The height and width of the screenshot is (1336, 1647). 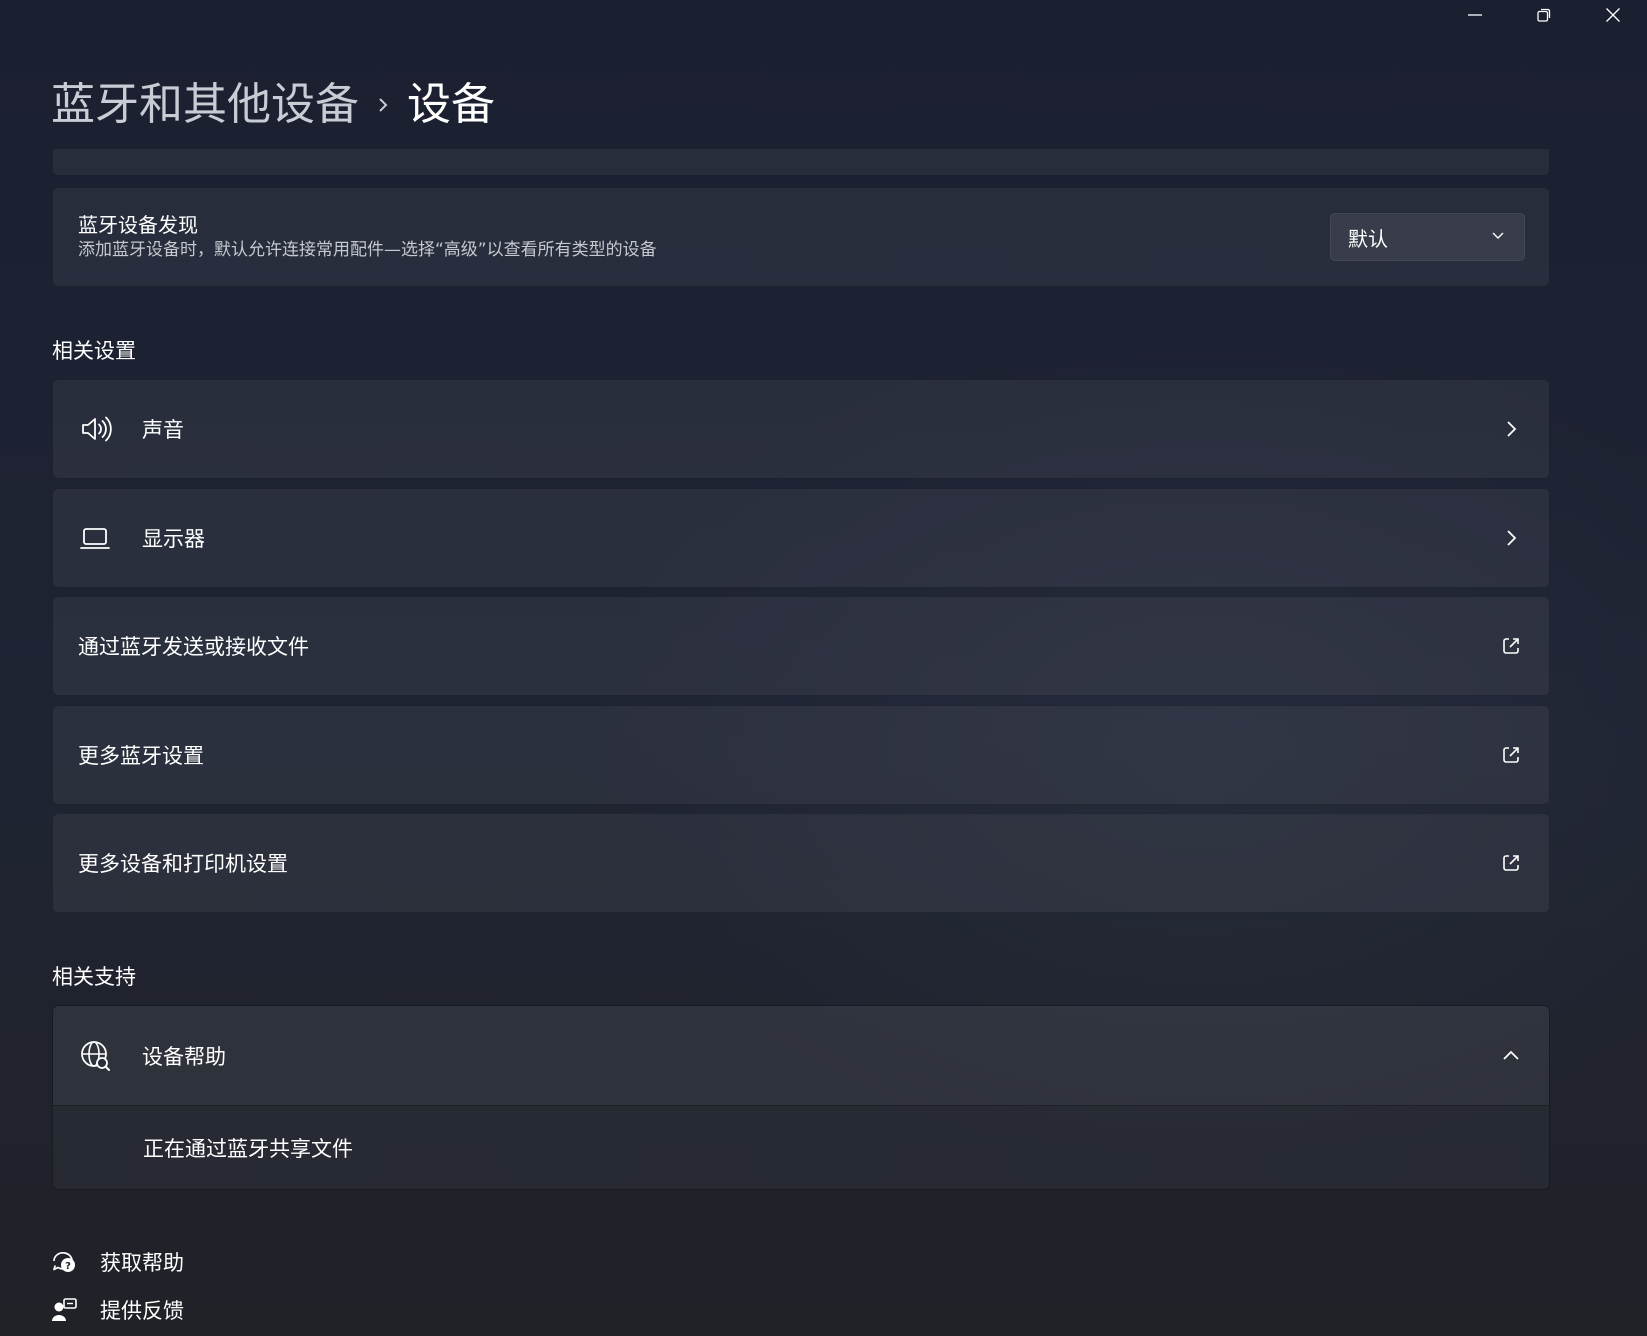 I want to click on related-settings-heading: 相关设置, so click(x=94, y=351).